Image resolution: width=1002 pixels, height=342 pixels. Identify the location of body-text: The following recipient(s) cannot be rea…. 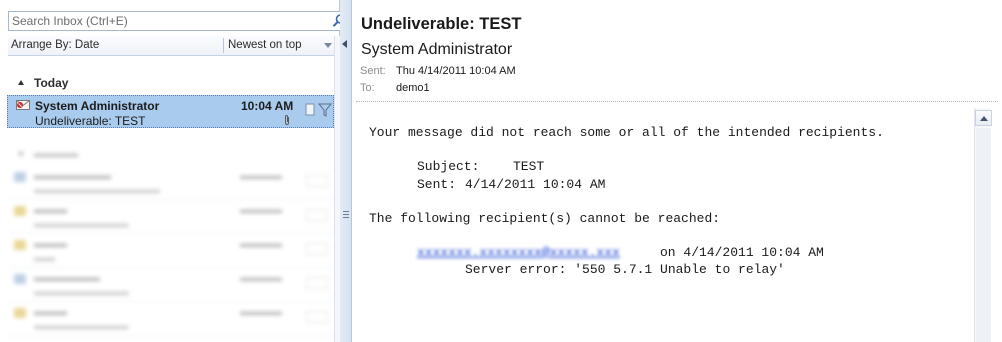
(545, 218).